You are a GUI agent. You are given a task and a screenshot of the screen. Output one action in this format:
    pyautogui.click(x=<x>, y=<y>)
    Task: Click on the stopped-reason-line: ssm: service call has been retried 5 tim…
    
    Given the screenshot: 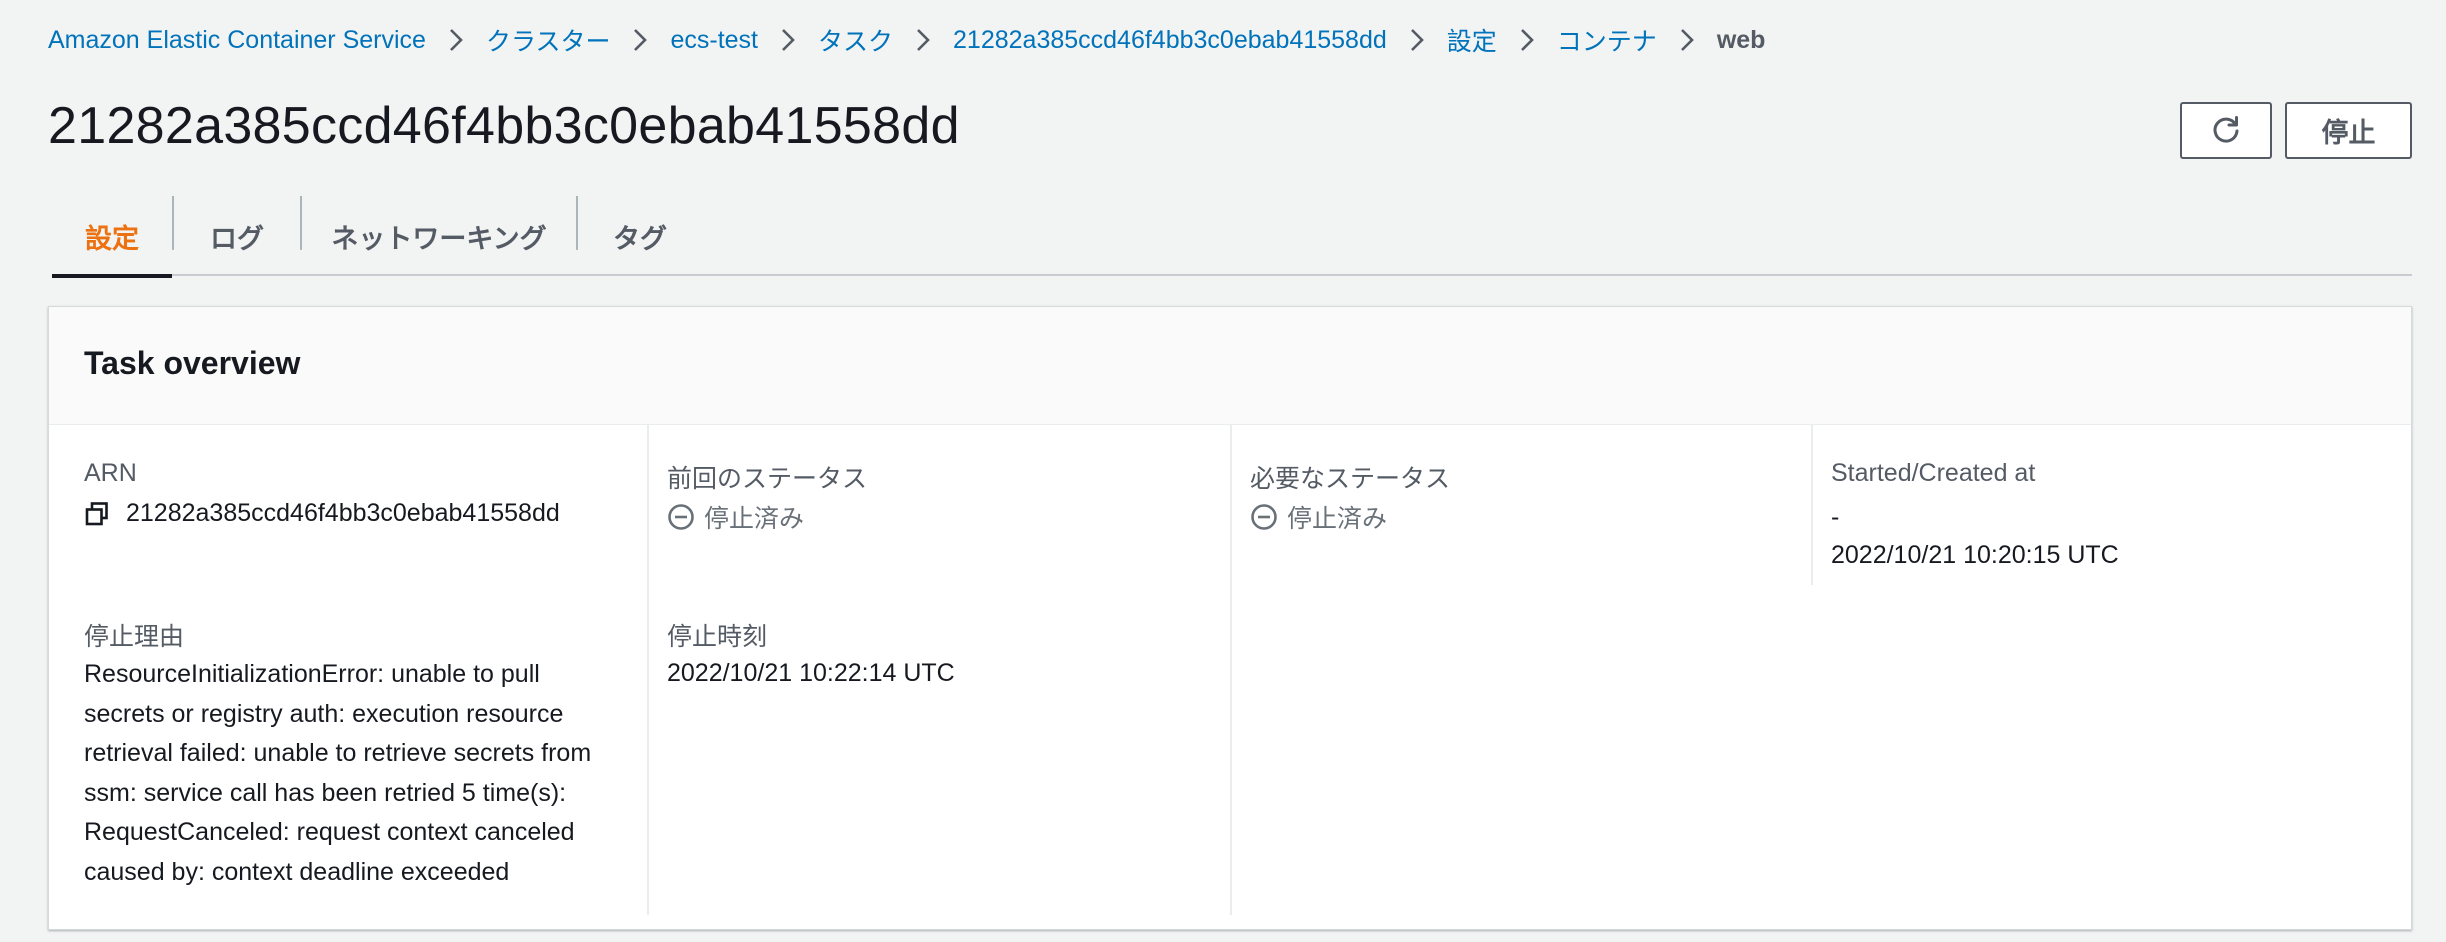 What is the action you would take?
    pyautogui.click(x=325, y=792)
    